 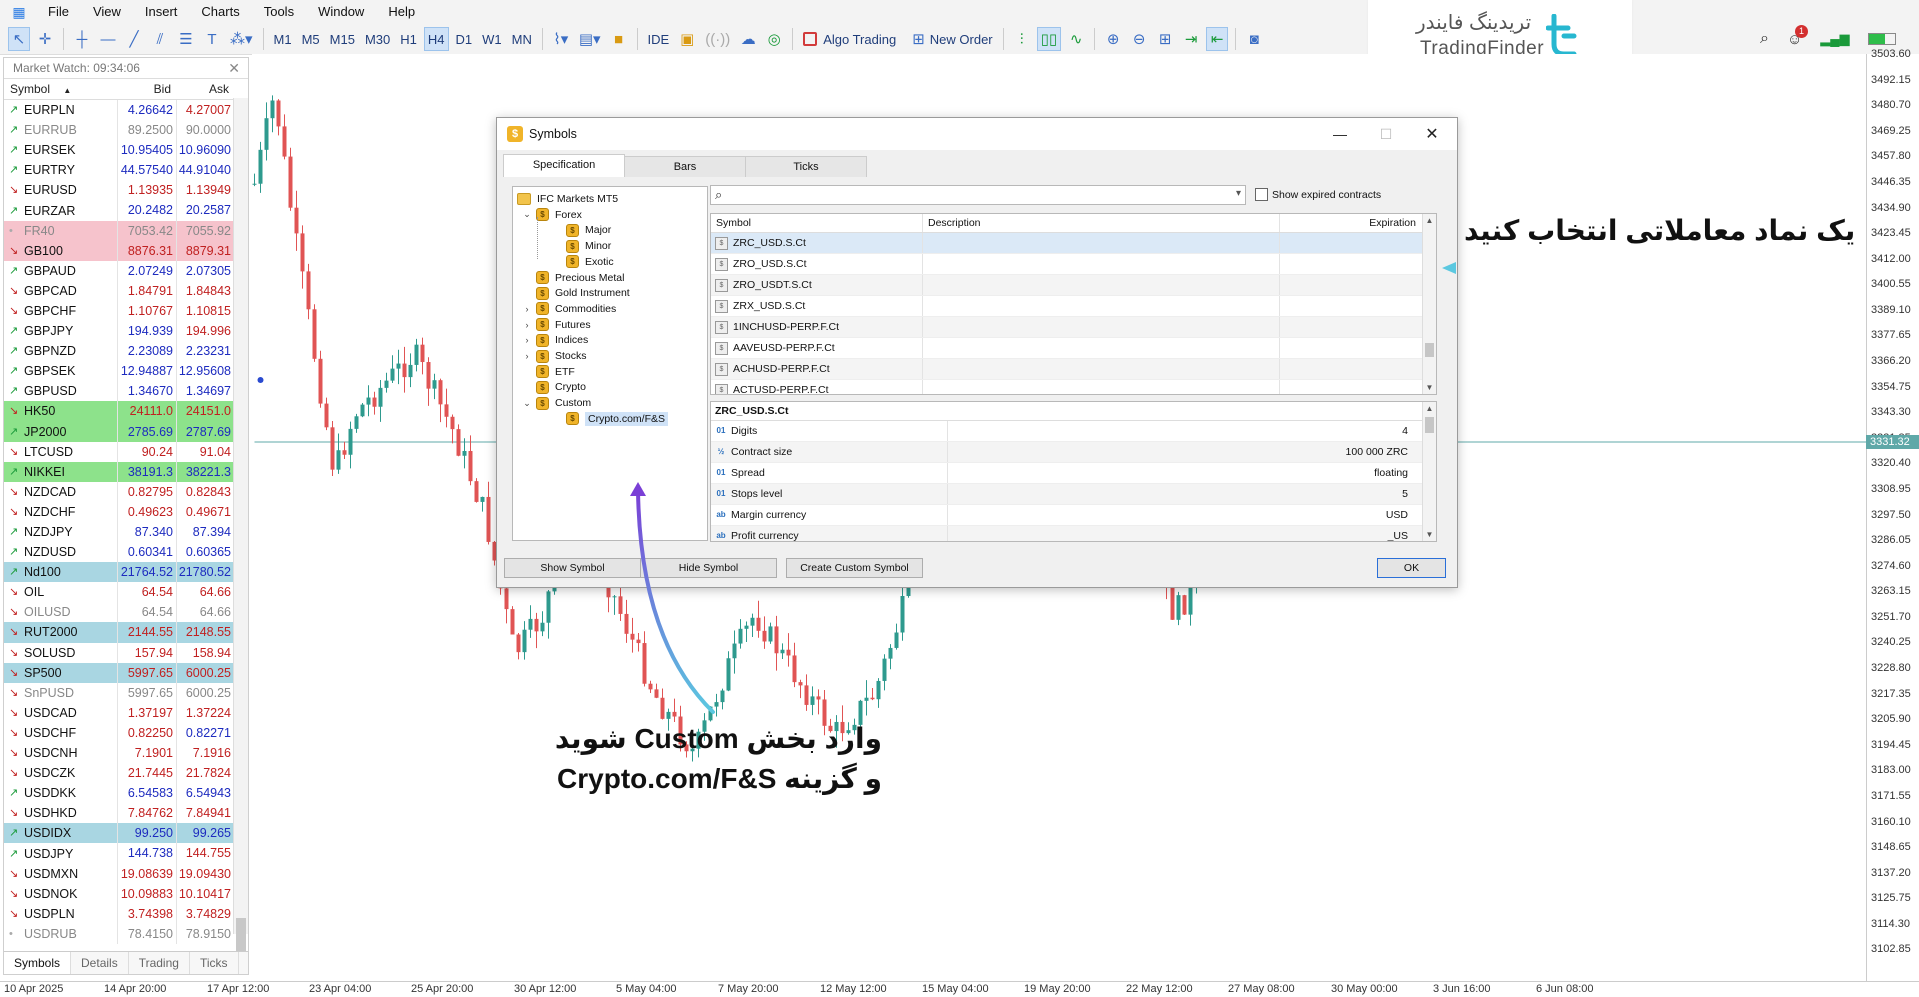 I want to click on timeframe-d1: D1, so click(x=464, y=39).